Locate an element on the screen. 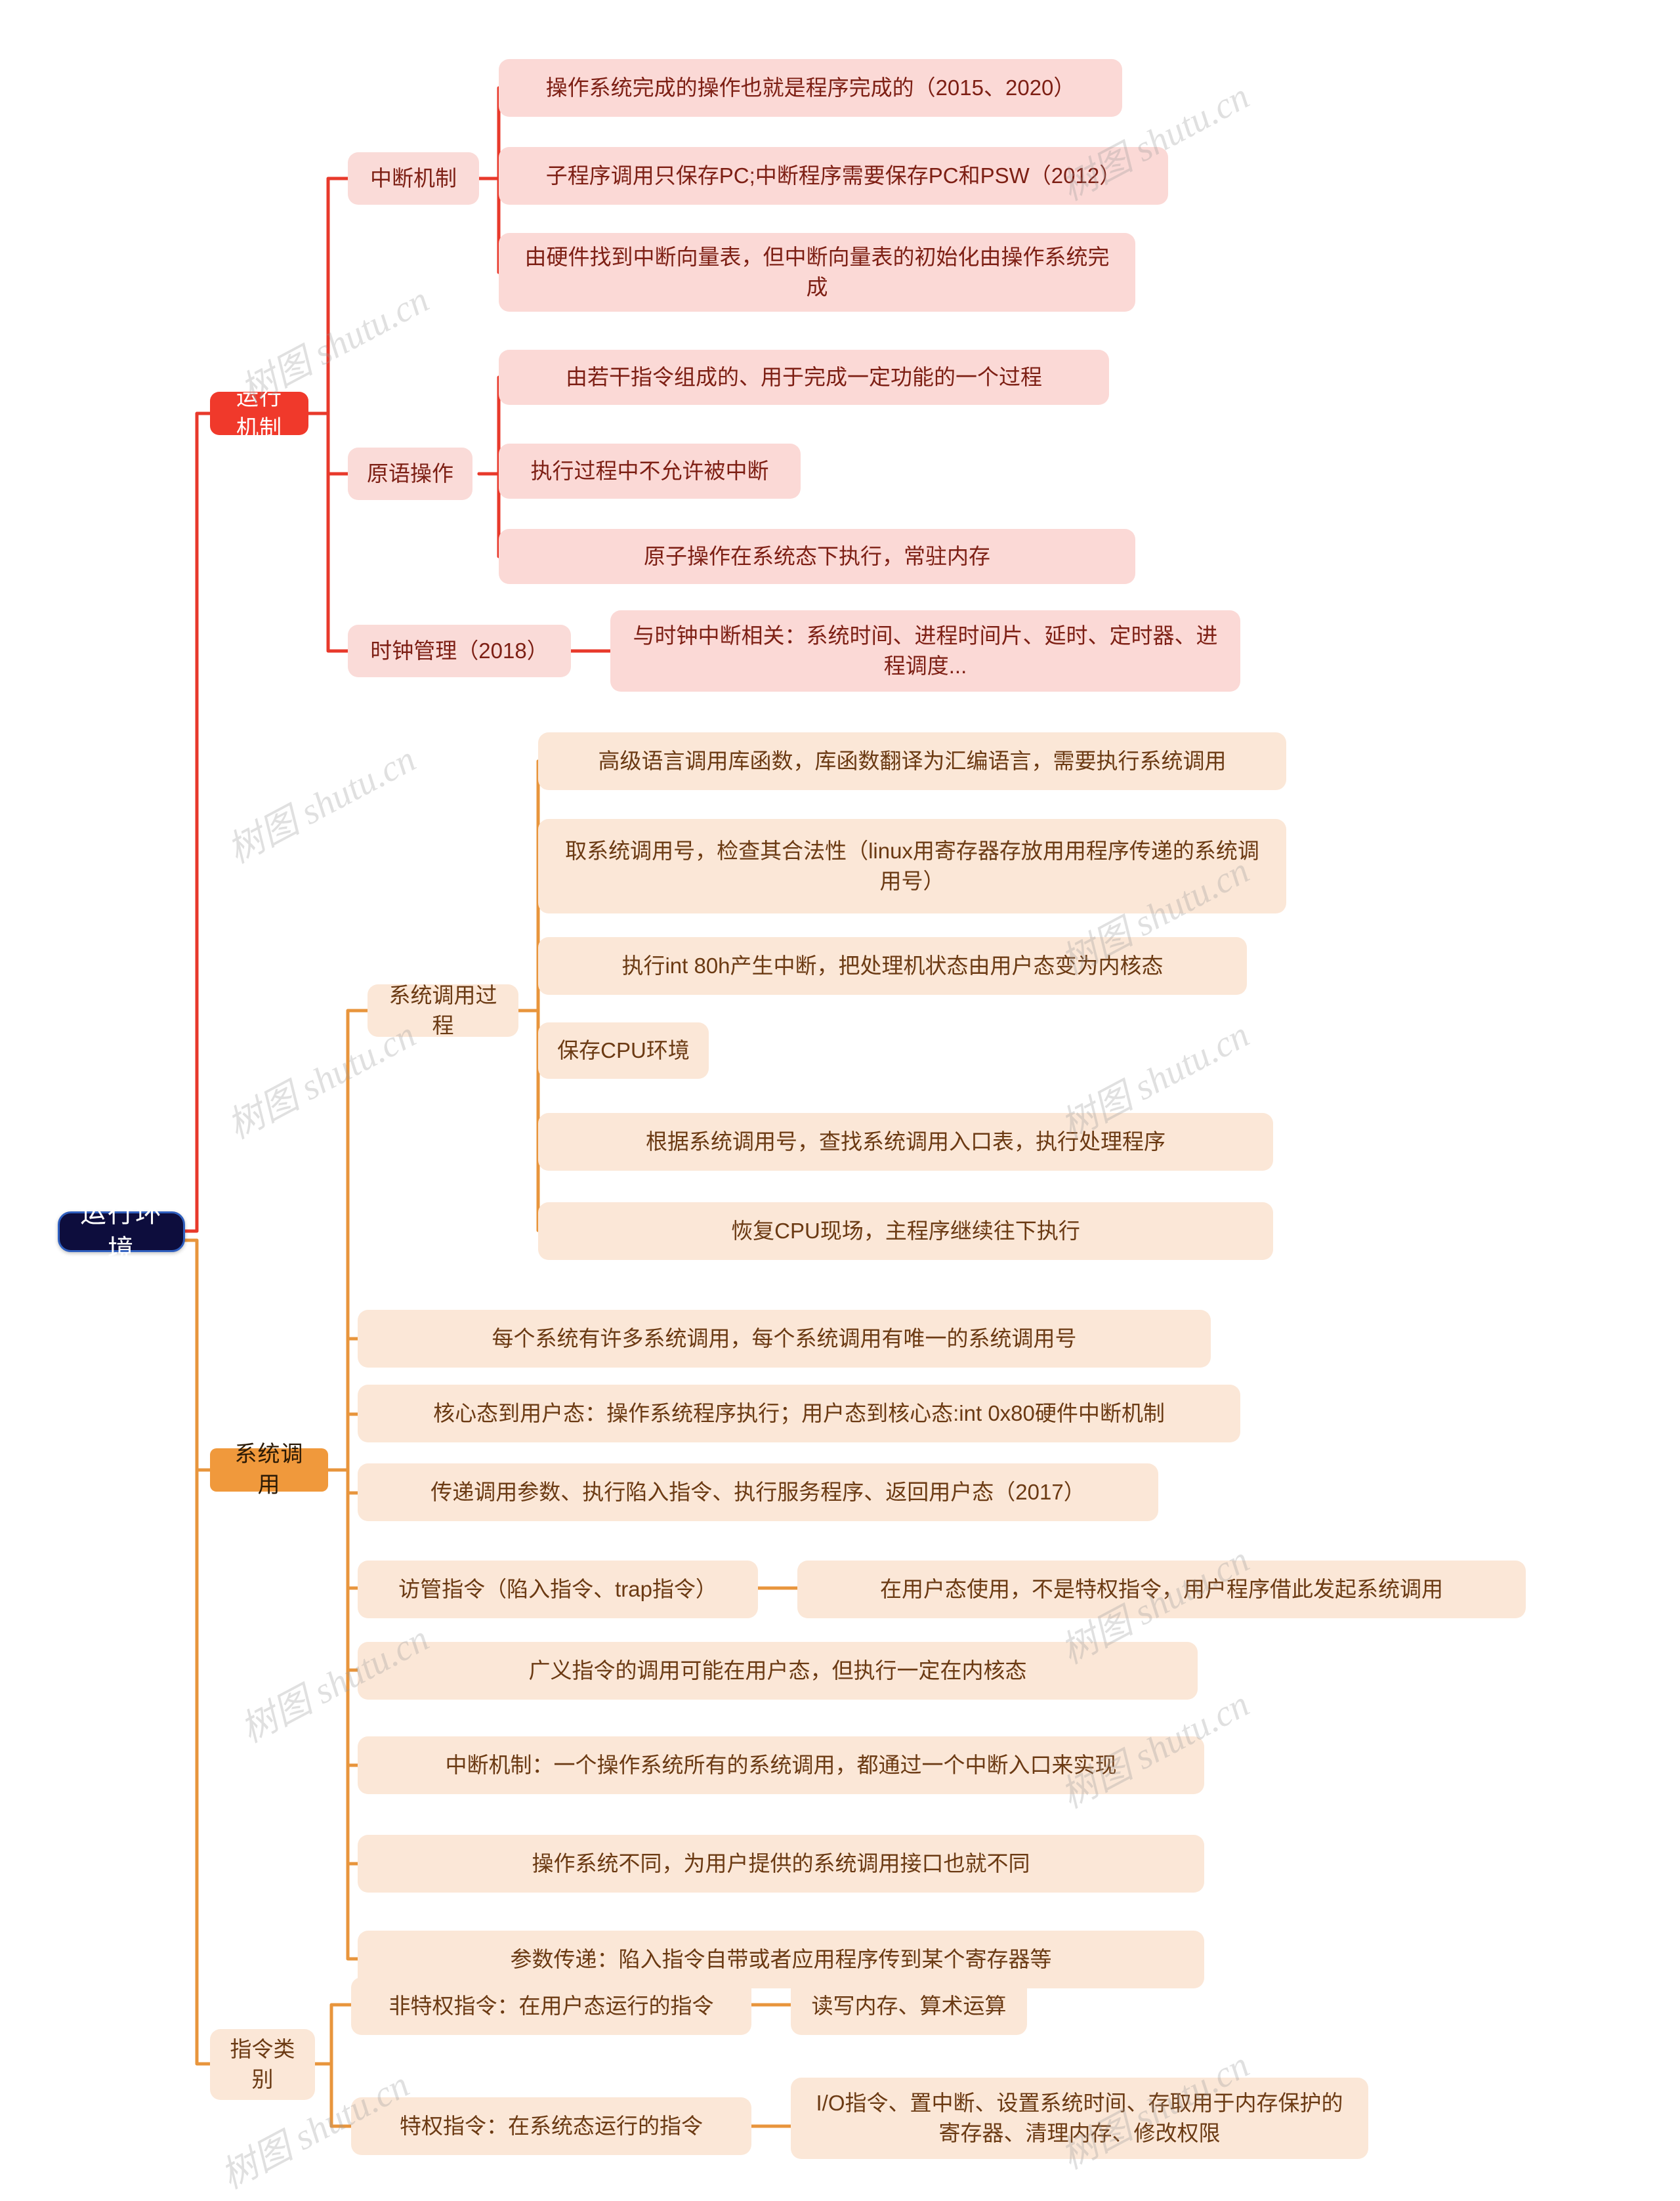 Image resolution: width=1680 pixels, height=2201 pixels. branch-label: 运行机制 is located at coordinates (259, 413).